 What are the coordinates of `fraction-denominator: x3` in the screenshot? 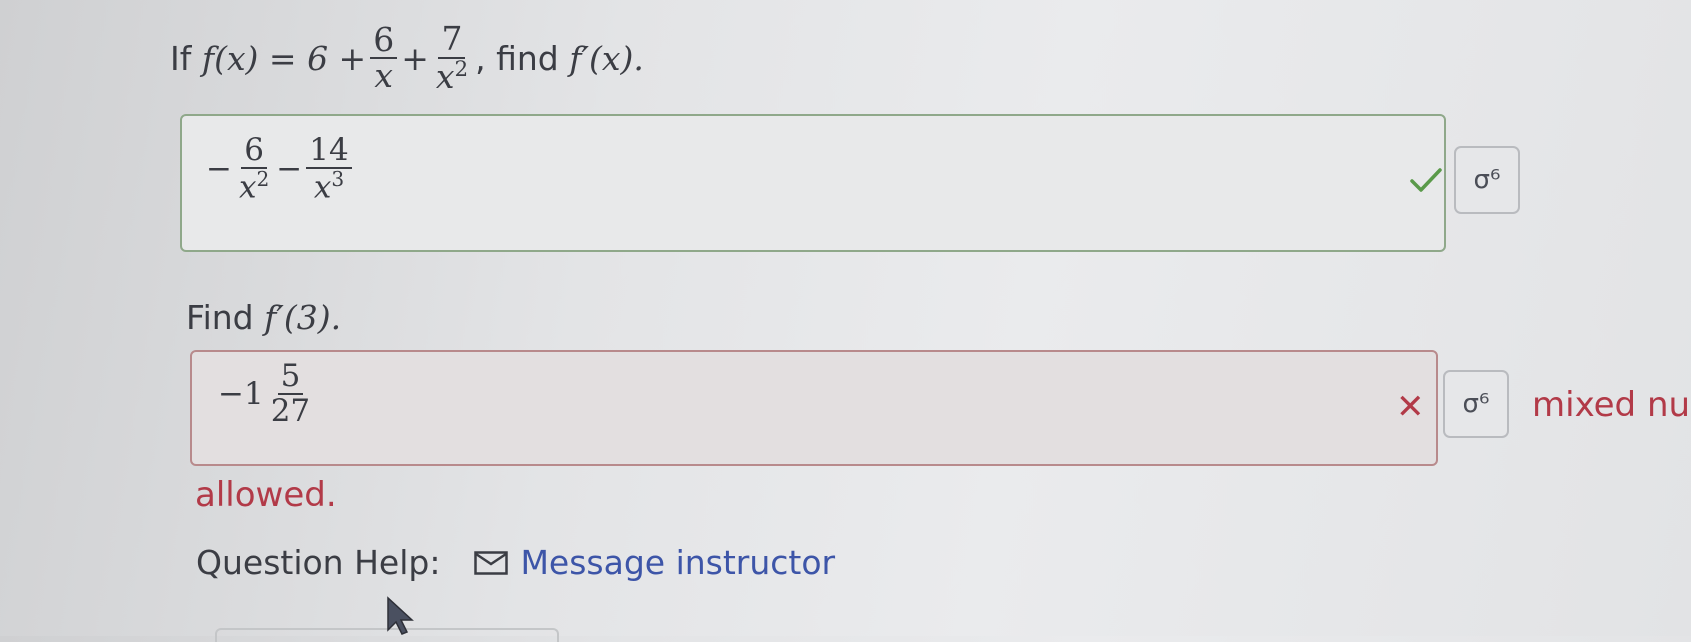 It's located at (329, 185).